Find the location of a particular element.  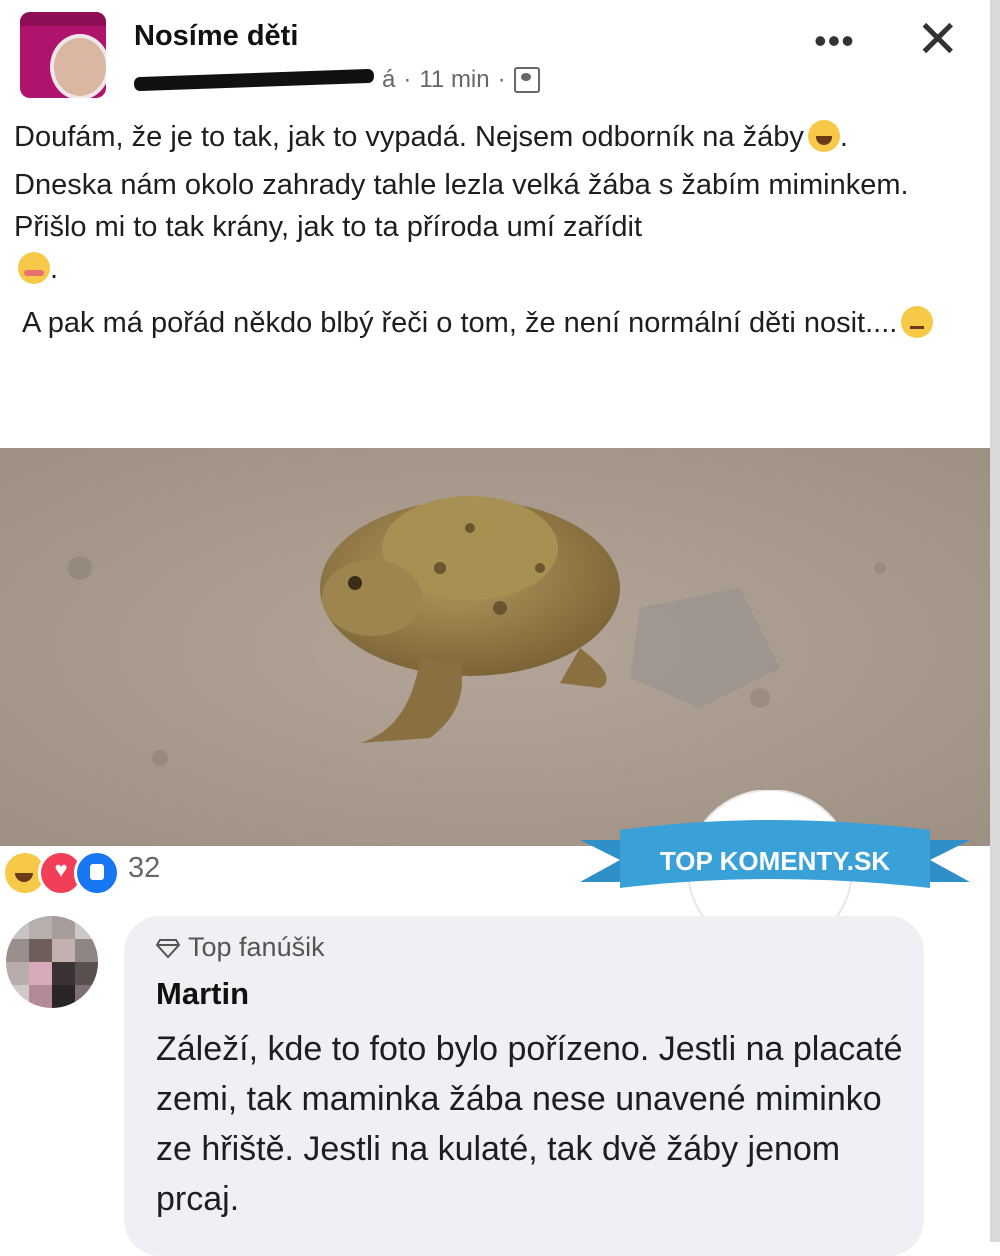

page-avatar is located at coordinates (63, 55).